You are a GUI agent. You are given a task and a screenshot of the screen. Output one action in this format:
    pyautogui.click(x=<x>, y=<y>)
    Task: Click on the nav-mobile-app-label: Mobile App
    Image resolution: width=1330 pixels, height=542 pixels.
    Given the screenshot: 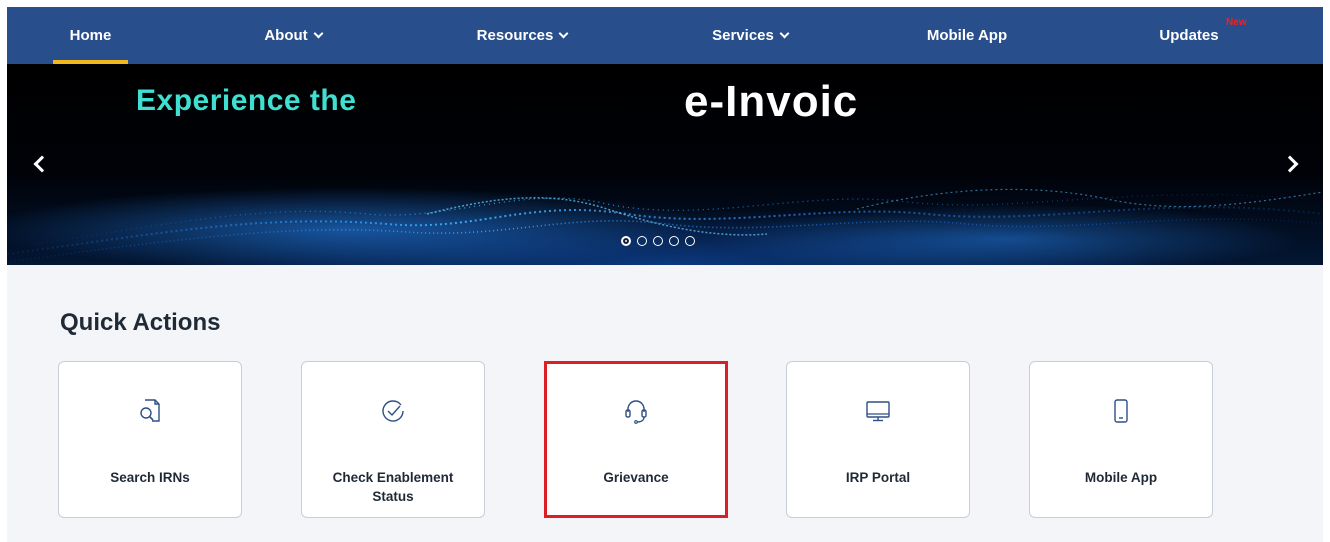 What is the action you would take?
    pyautogui.click(x=967, y=35)
    